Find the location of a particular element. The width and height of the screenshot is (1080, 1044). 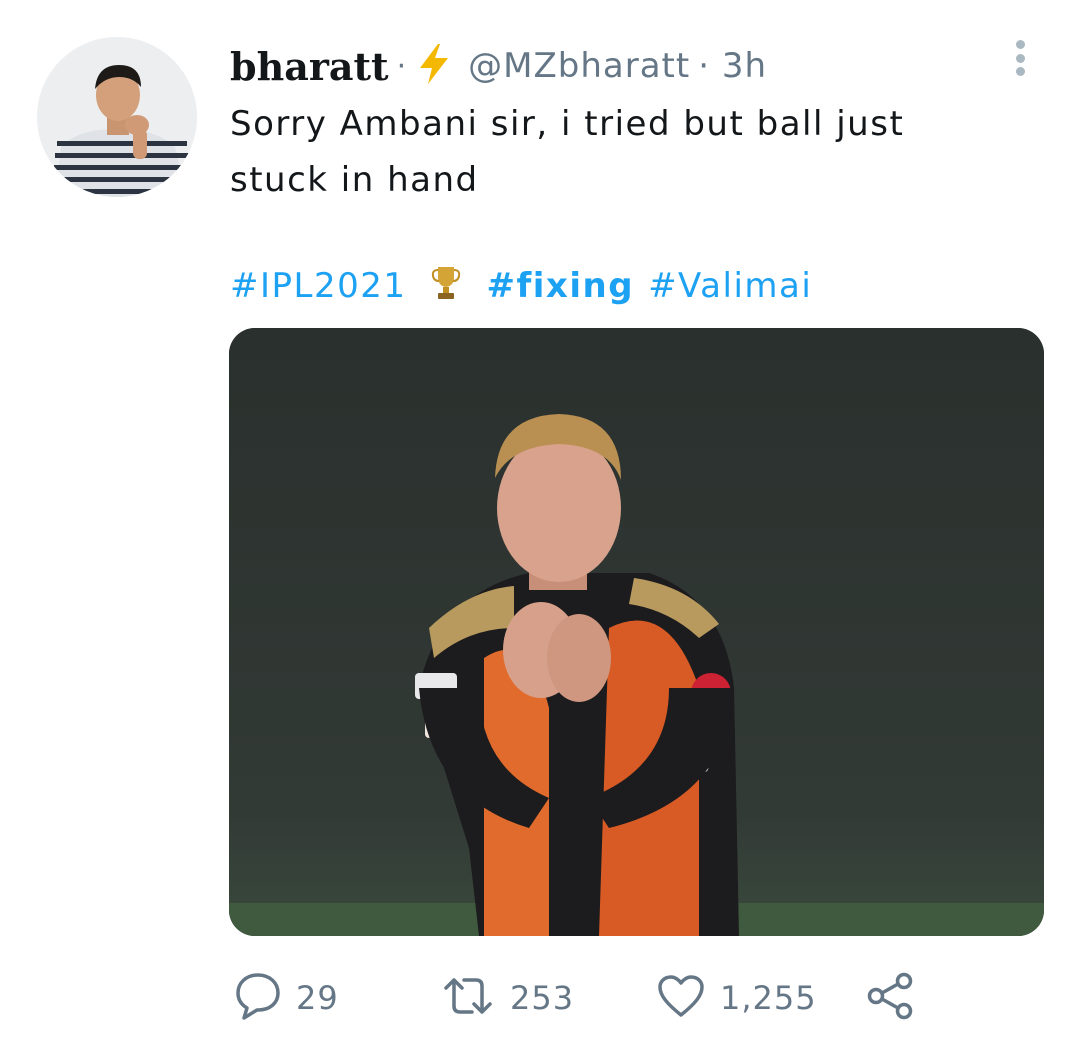

avatar-image is located at coordinates (117, 117).